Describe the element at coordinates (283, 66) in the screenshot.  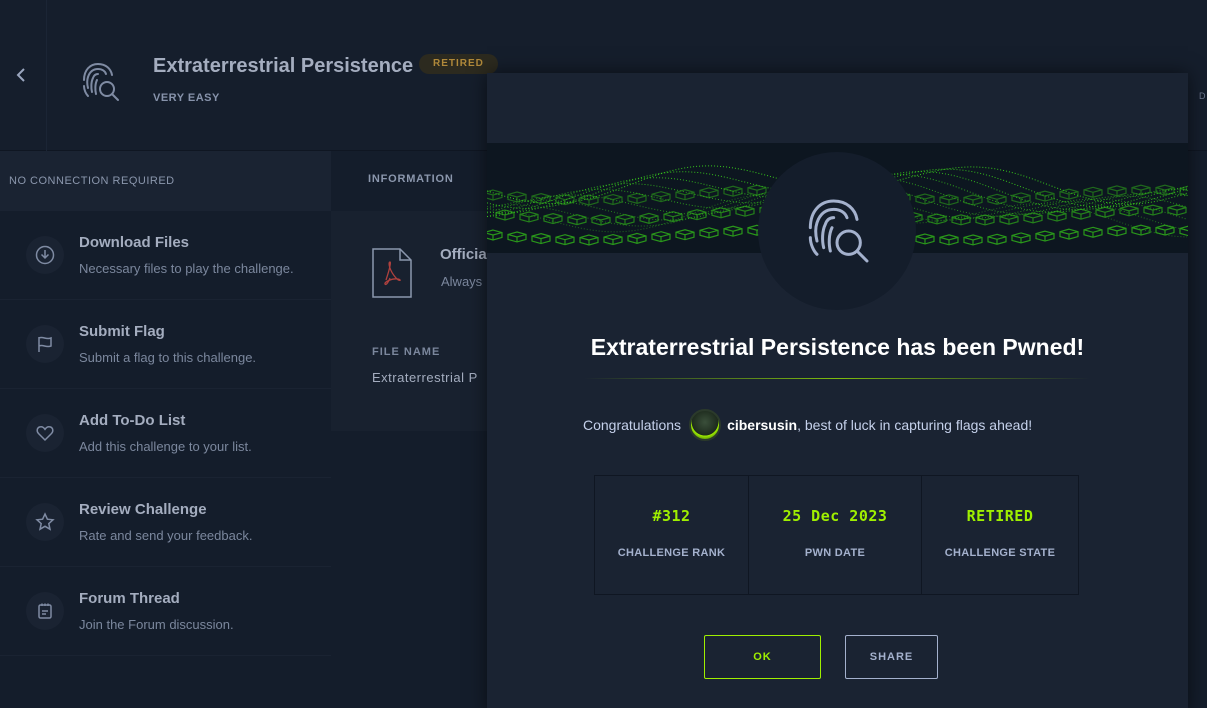
I see `page-title: Extraterrestrial Persistence` at that location.